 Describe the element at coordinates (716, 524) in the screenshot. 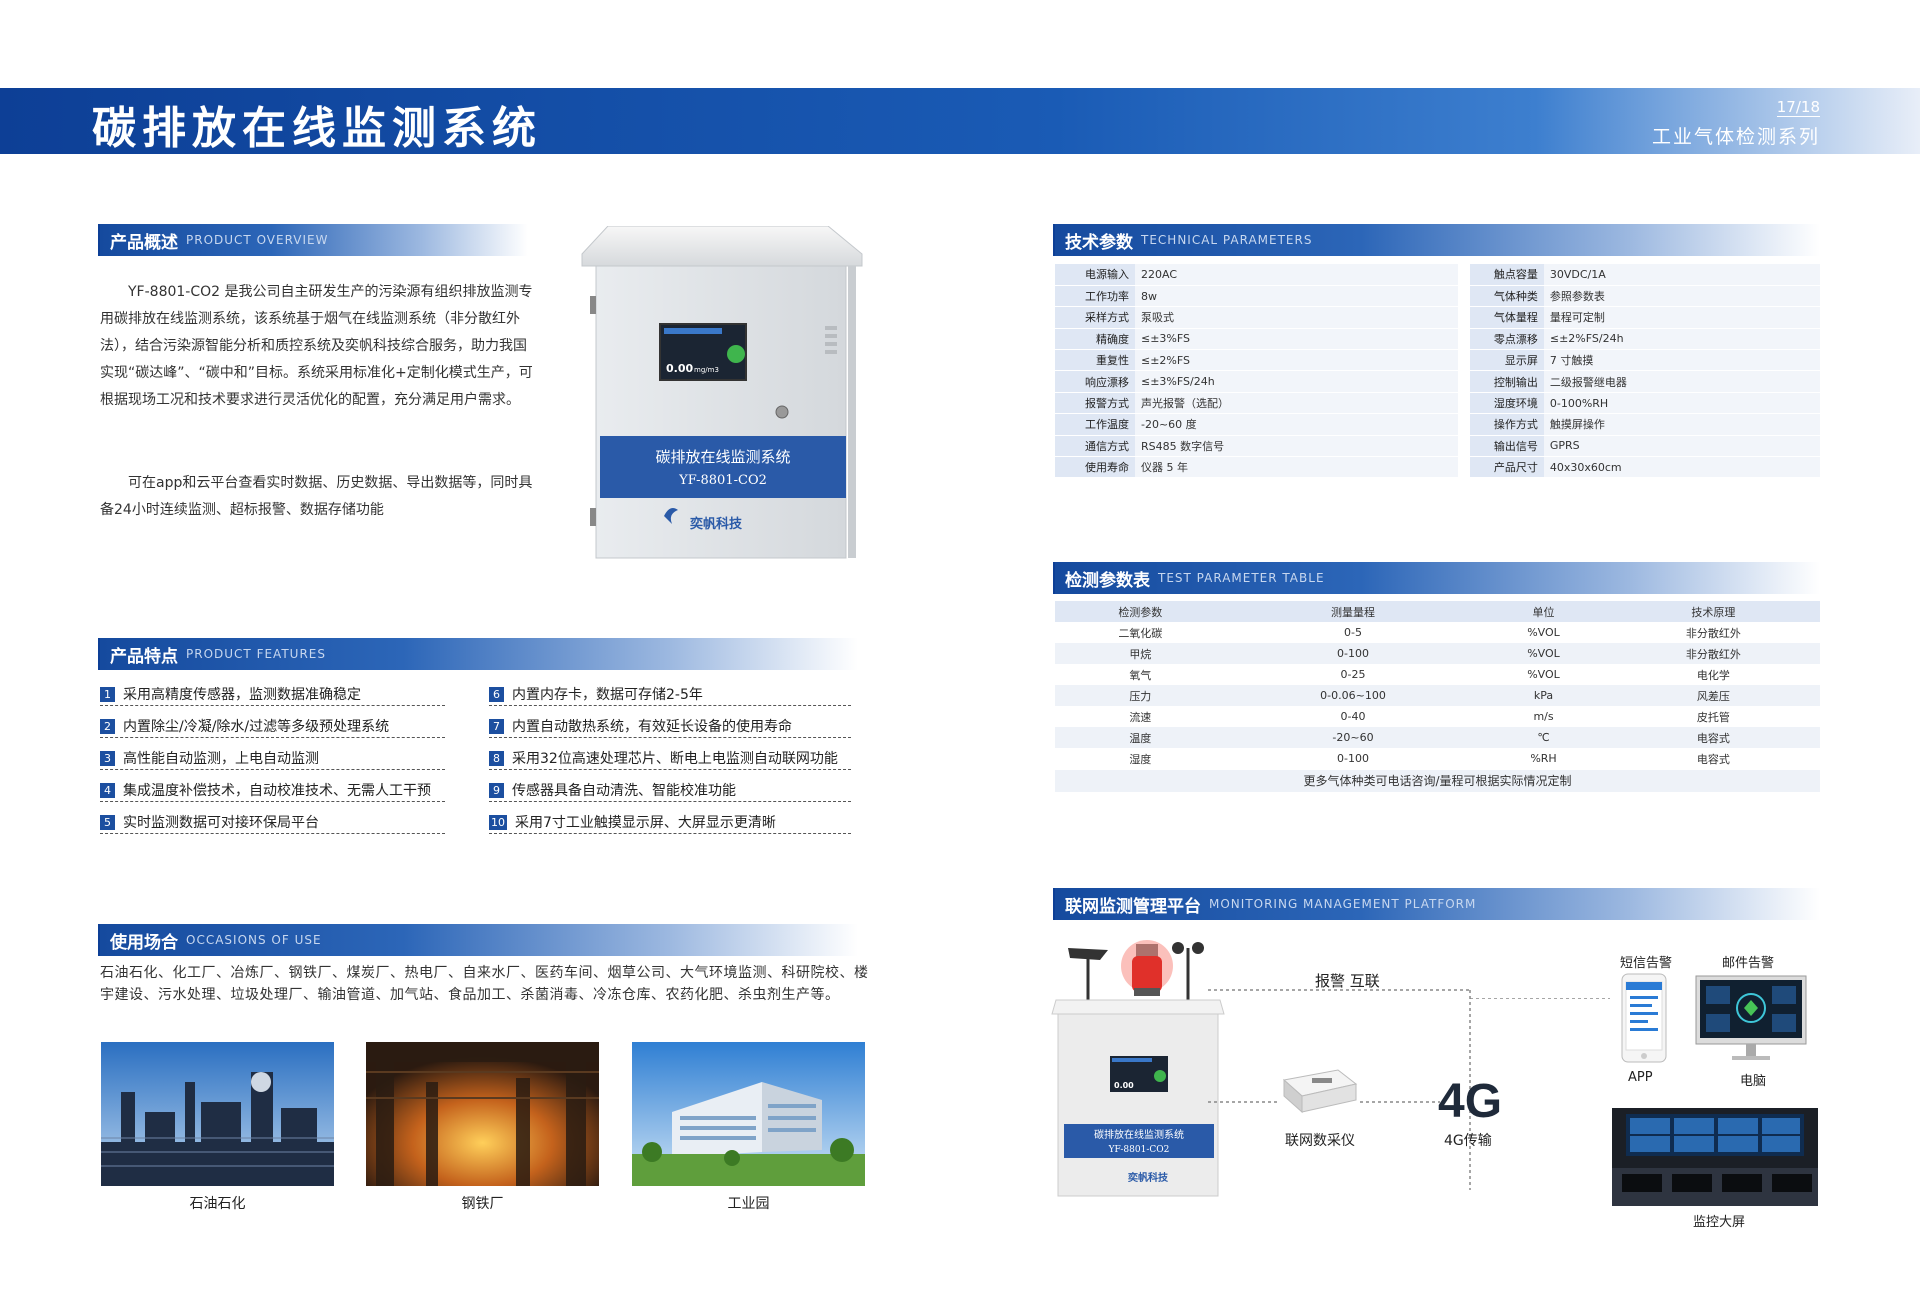

I see `svg-text: 奕帆科技` at that location.